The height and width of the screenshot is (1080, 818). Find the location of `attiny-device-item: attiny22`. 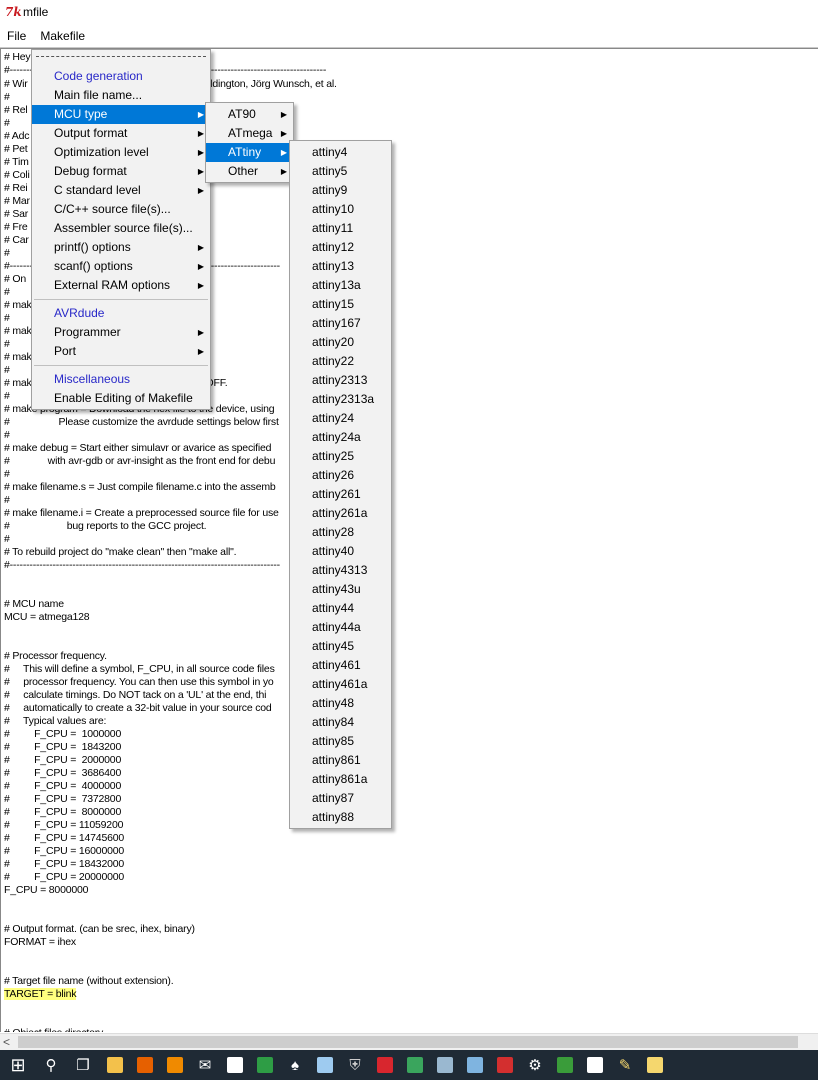

attiny-device-item: attiny22 is located at coordinates (340, 361).